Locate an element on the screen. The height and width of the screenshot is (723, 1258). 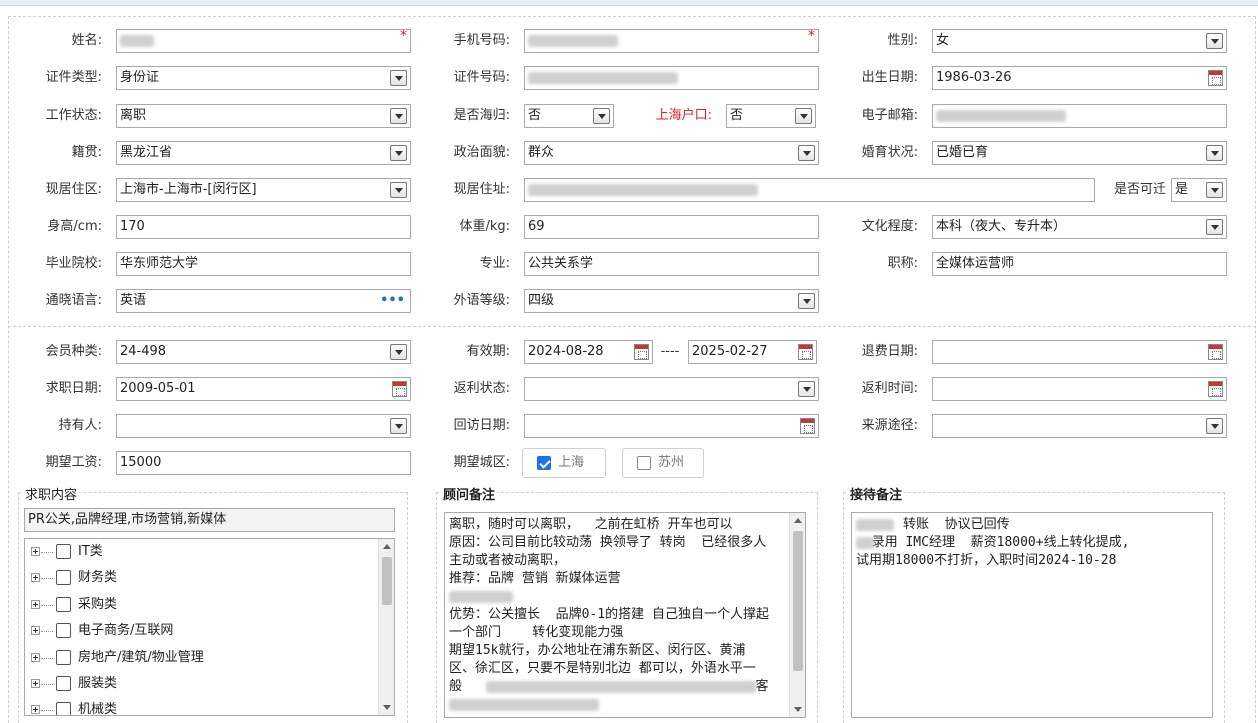
notes-scrollbar is located at coordinates (797, 615).